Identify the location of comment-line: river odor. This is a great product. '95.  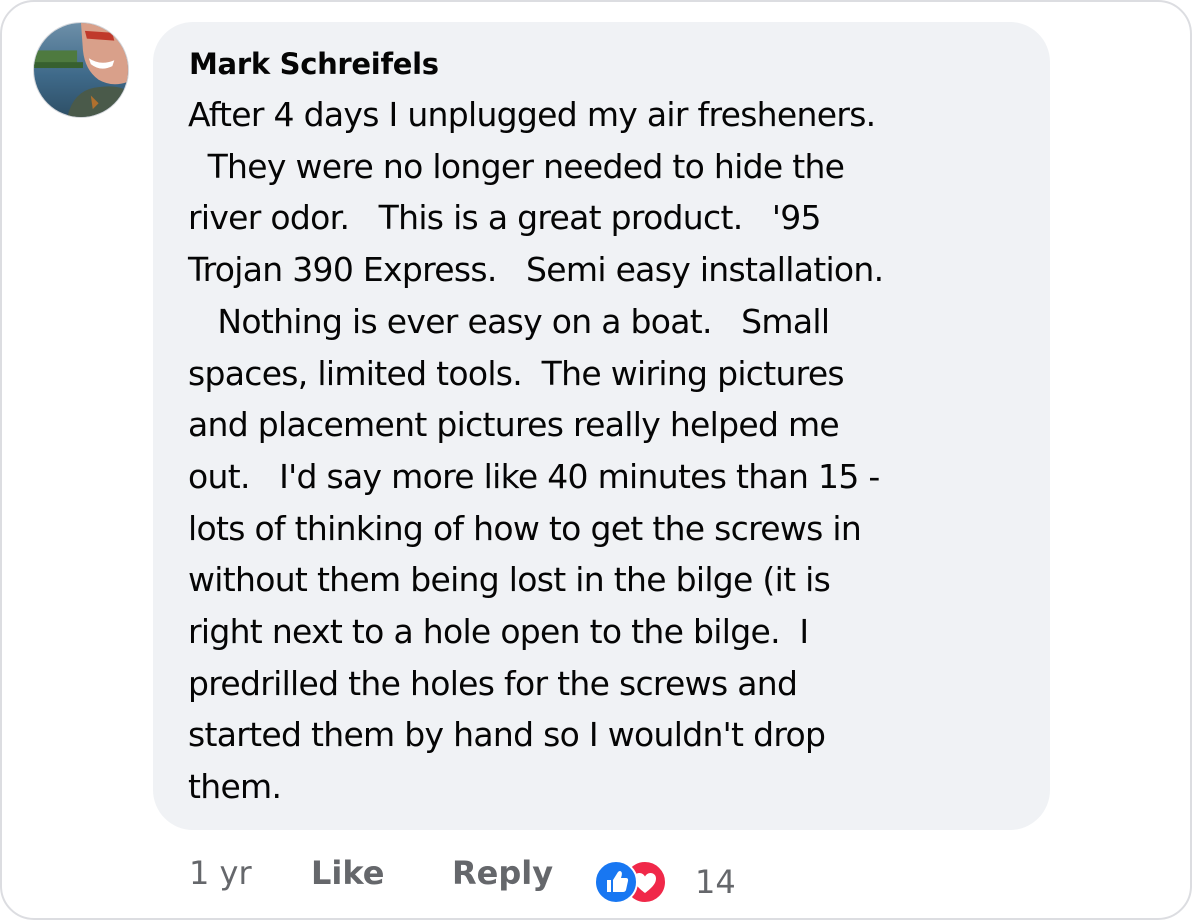
(505, 218).